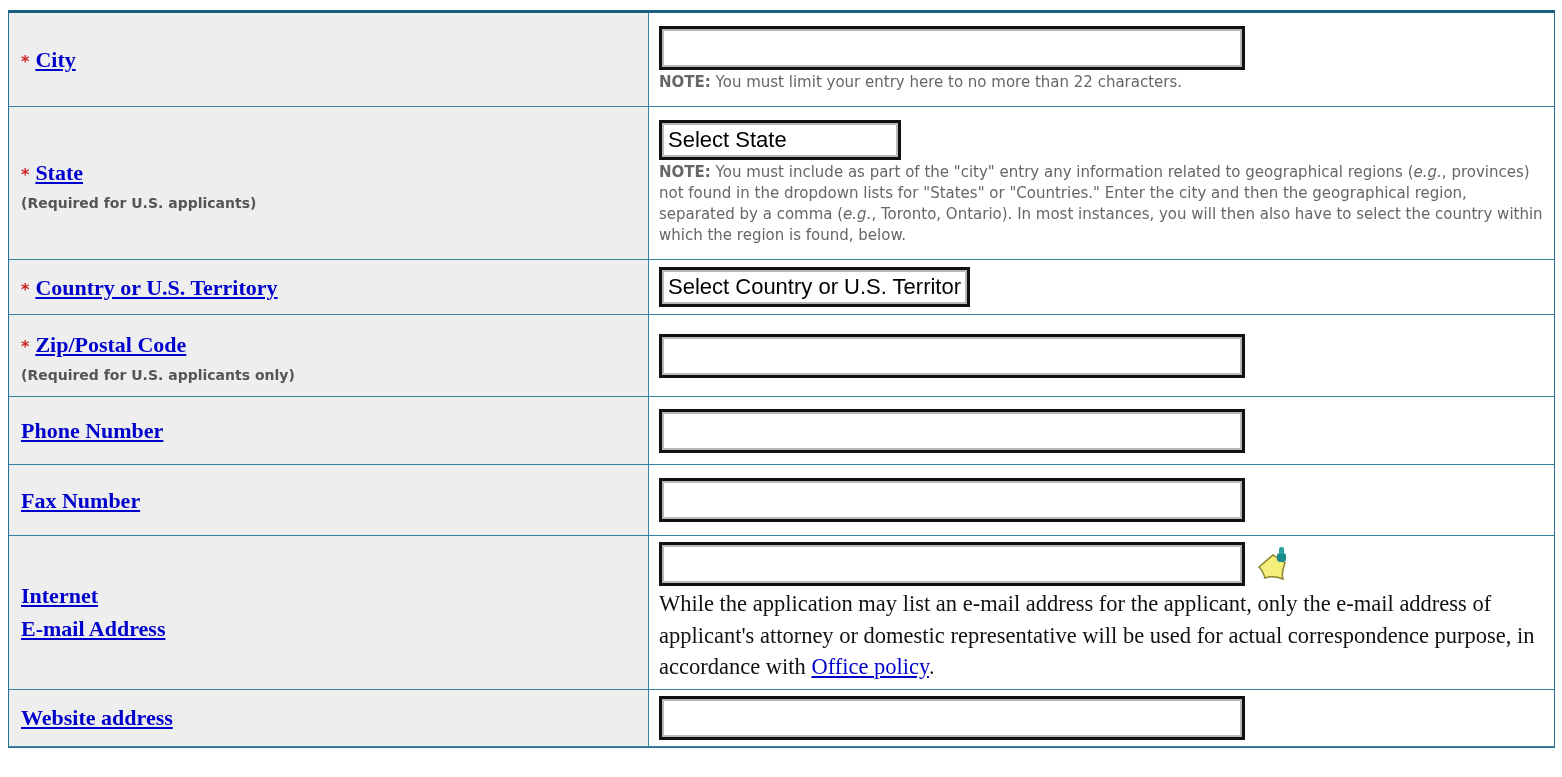 This screenshot has height=777, width=1562. Describe the element at coordinates (921, 82) in the screenshot. I see `note-text: NOTE: You must limit your entry here to no more than 22 characters.` at that location.